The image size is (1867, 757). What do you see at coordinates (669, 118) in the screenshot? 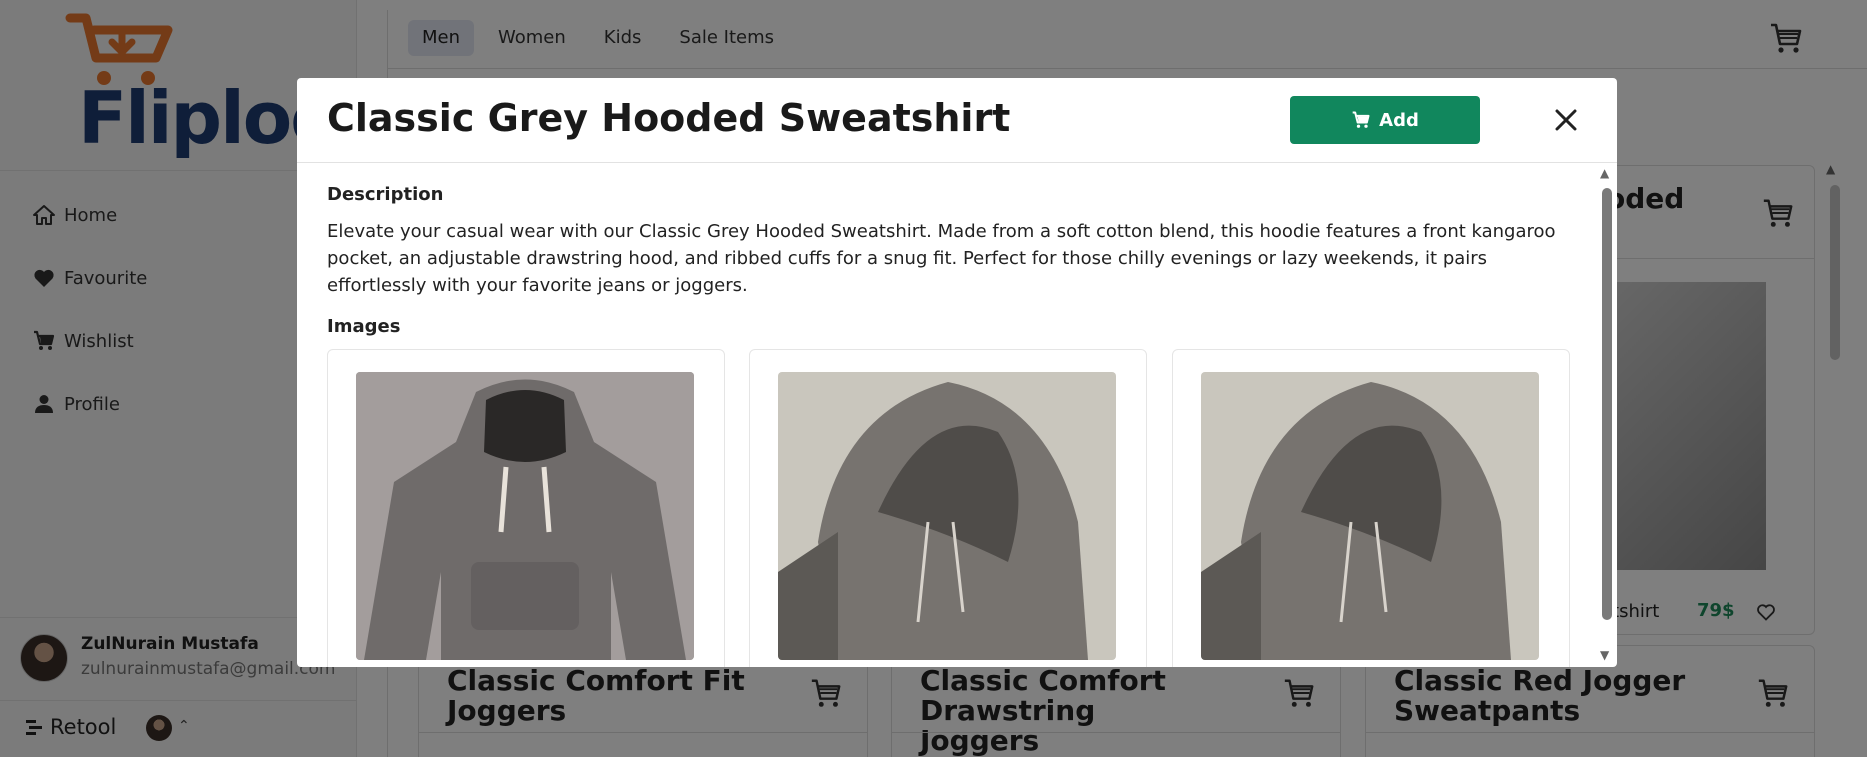
I see `modal-title: Classic Grey Hooded Sweatshirt` at bounding box center [669, 118].